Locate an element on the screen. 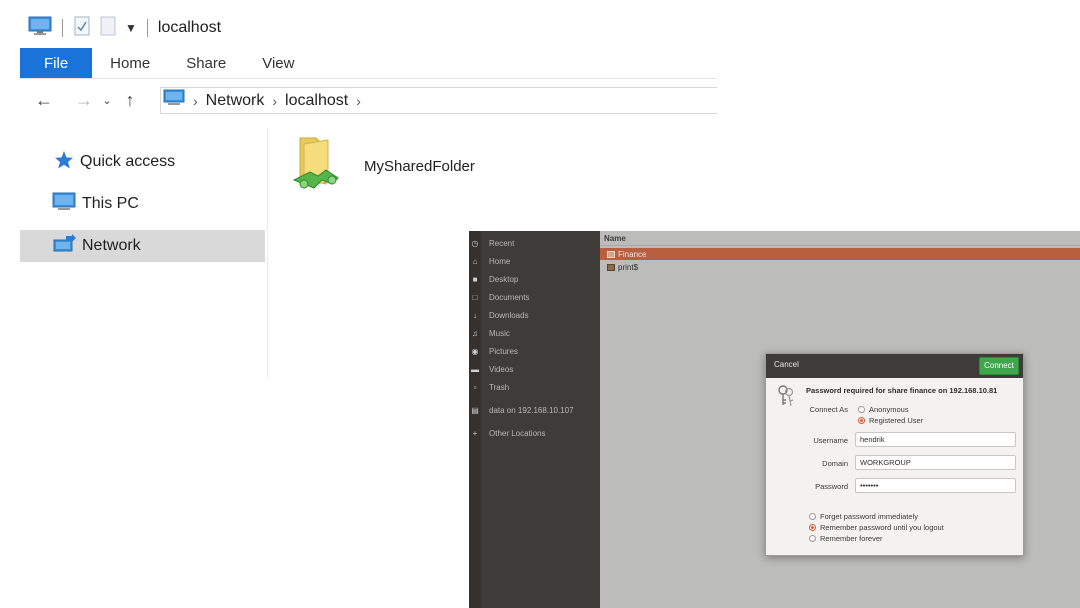  sidebar-item-pictures: ◉ Pictures is located at coordinates (534, 351).